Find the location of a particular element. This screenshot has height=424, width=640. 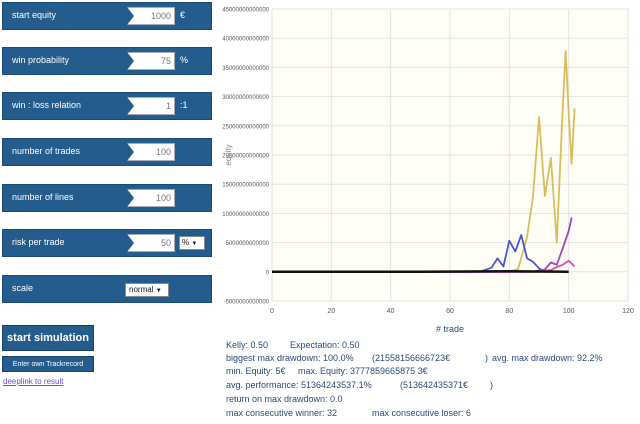

win-loss-relation-input is located at coordinates (151, 106).